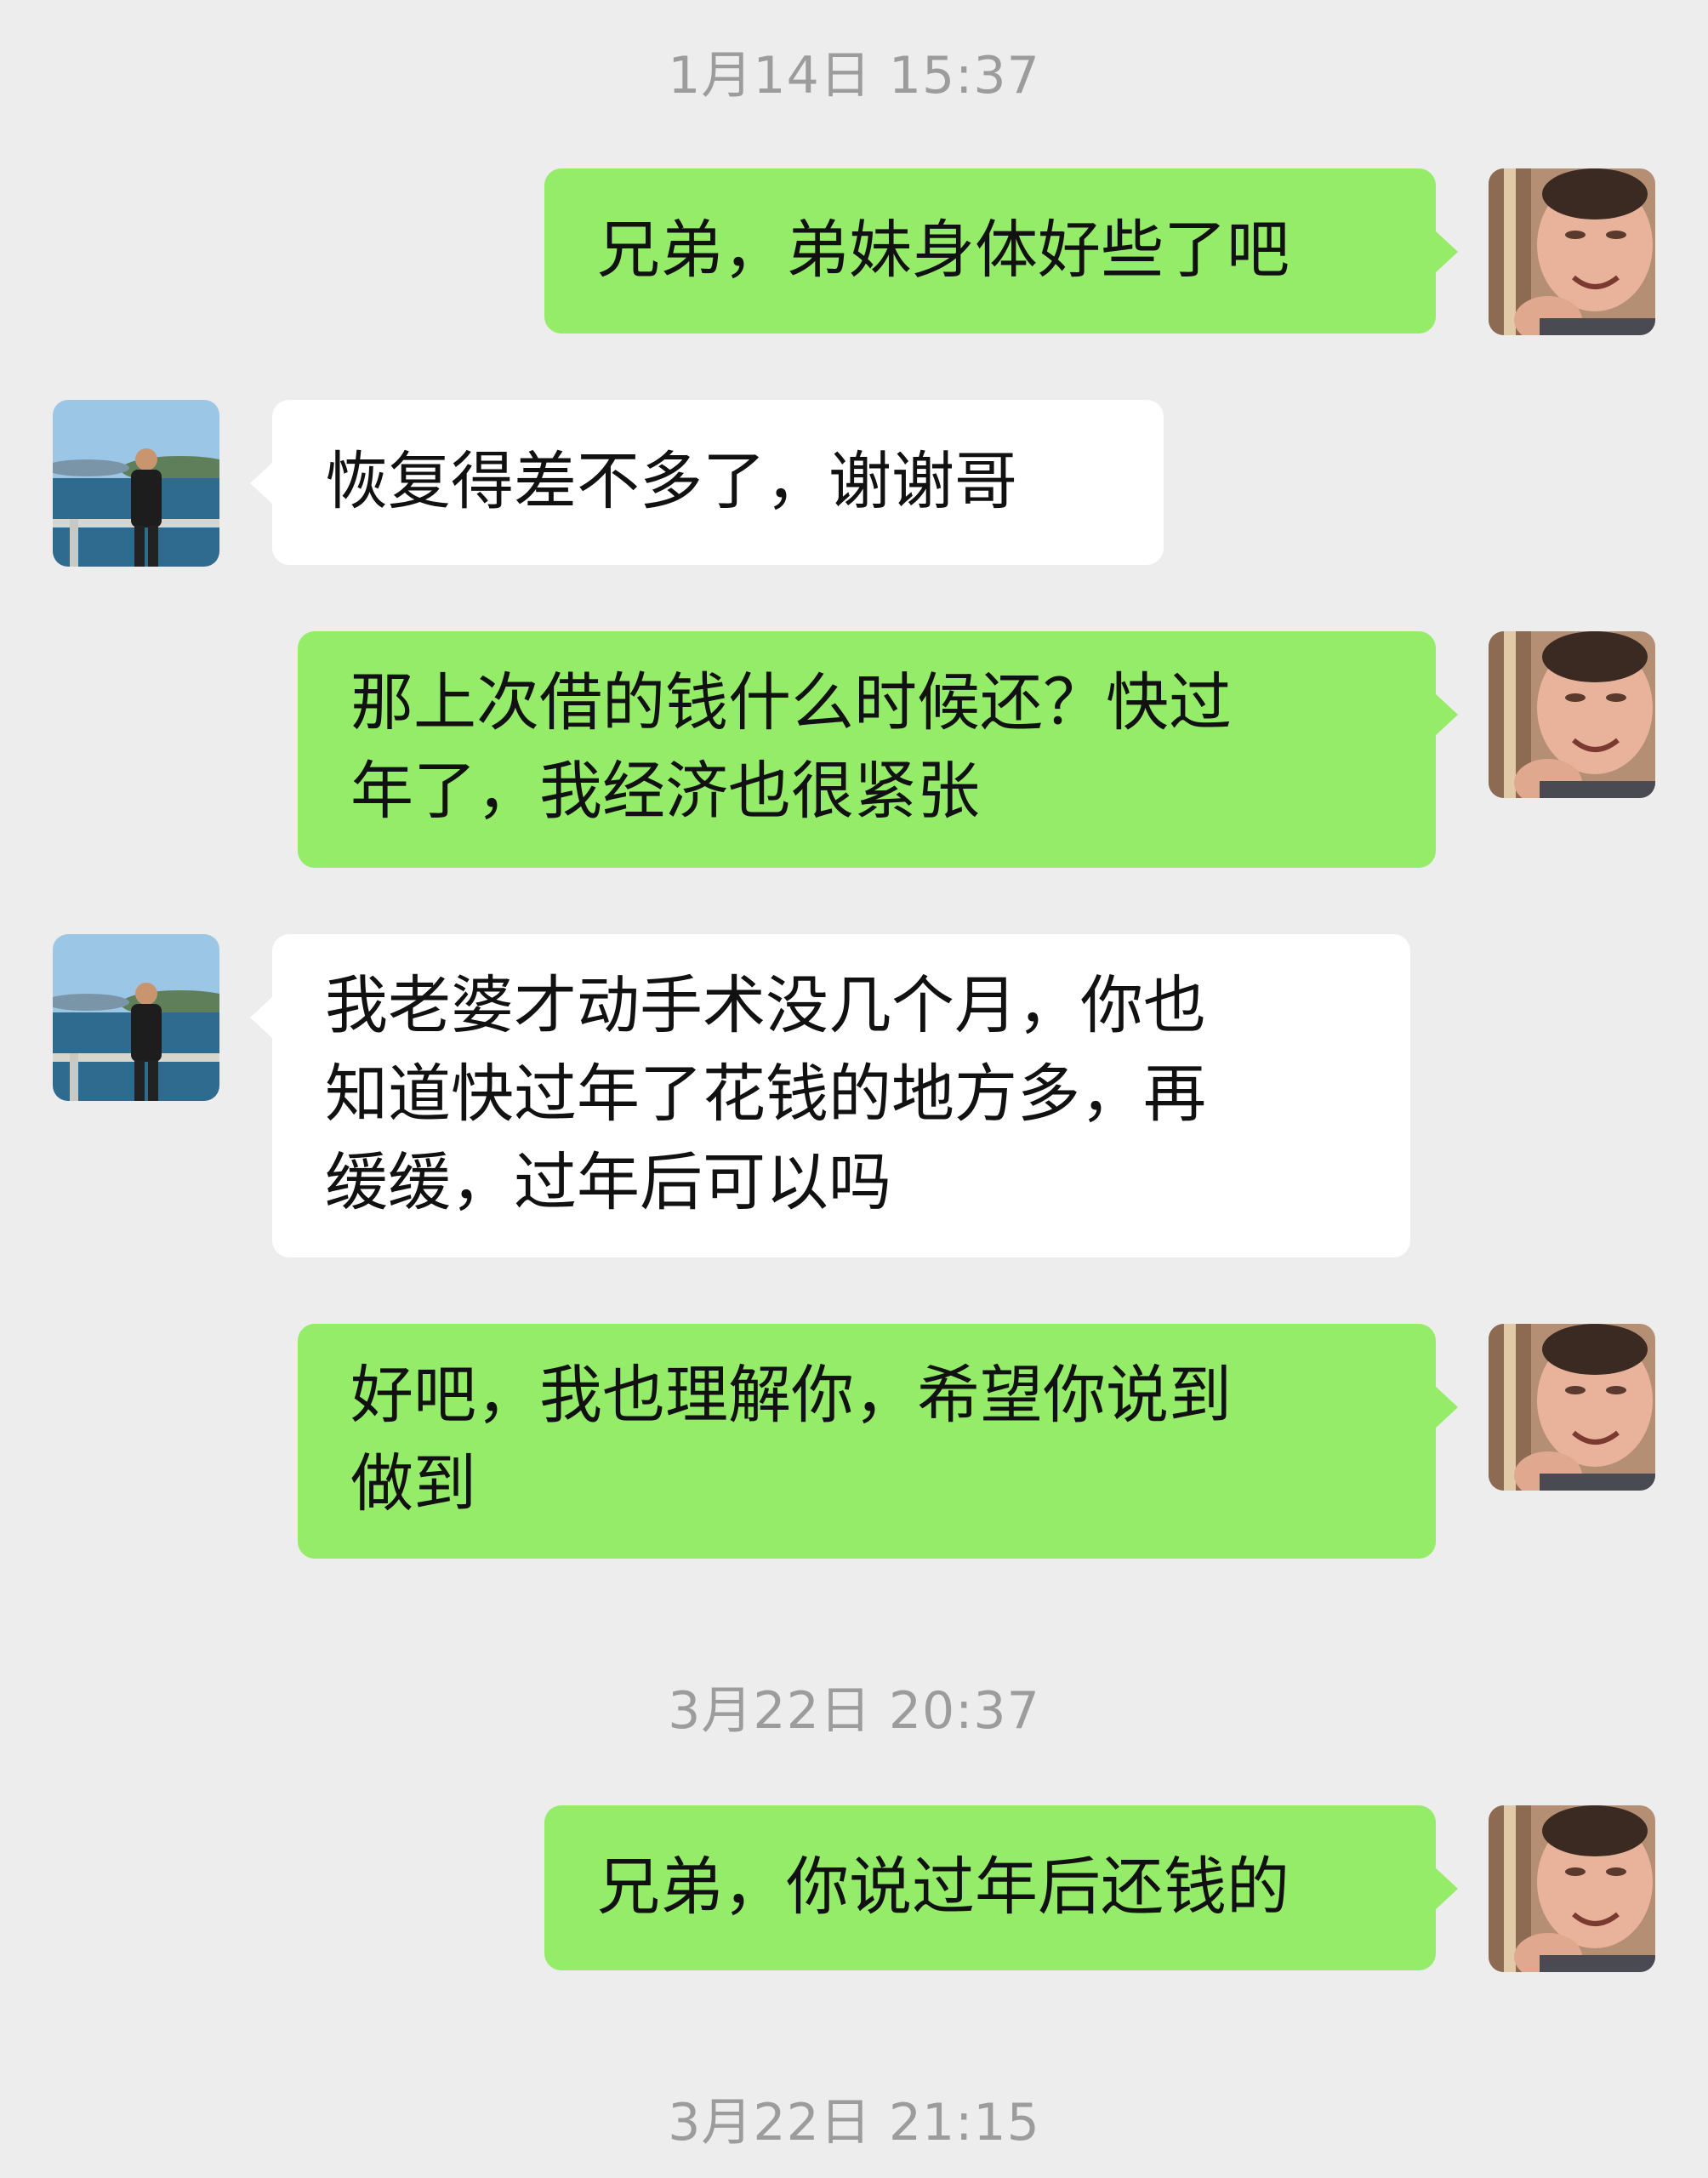 The height and width of the screenshot is (2178, 1708). Describe the element at coordinates (765, 1005) in the screenshot. I see `message-text: 我老婆才动手术没几个月，你也` at that location.